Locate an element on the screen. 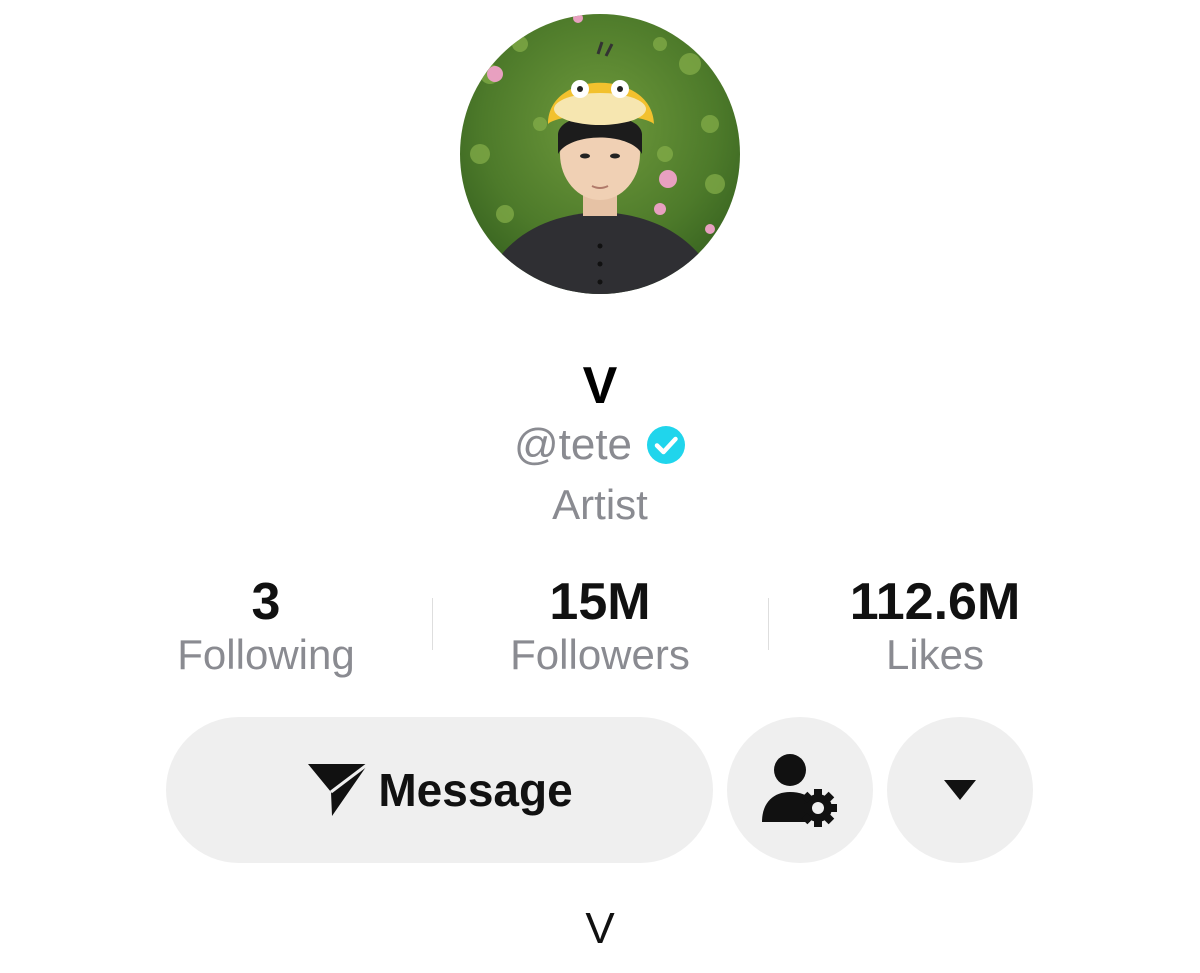 This screenshot has width=1200, height=973. followers-label: Followers is located at coordinates (600, 654).